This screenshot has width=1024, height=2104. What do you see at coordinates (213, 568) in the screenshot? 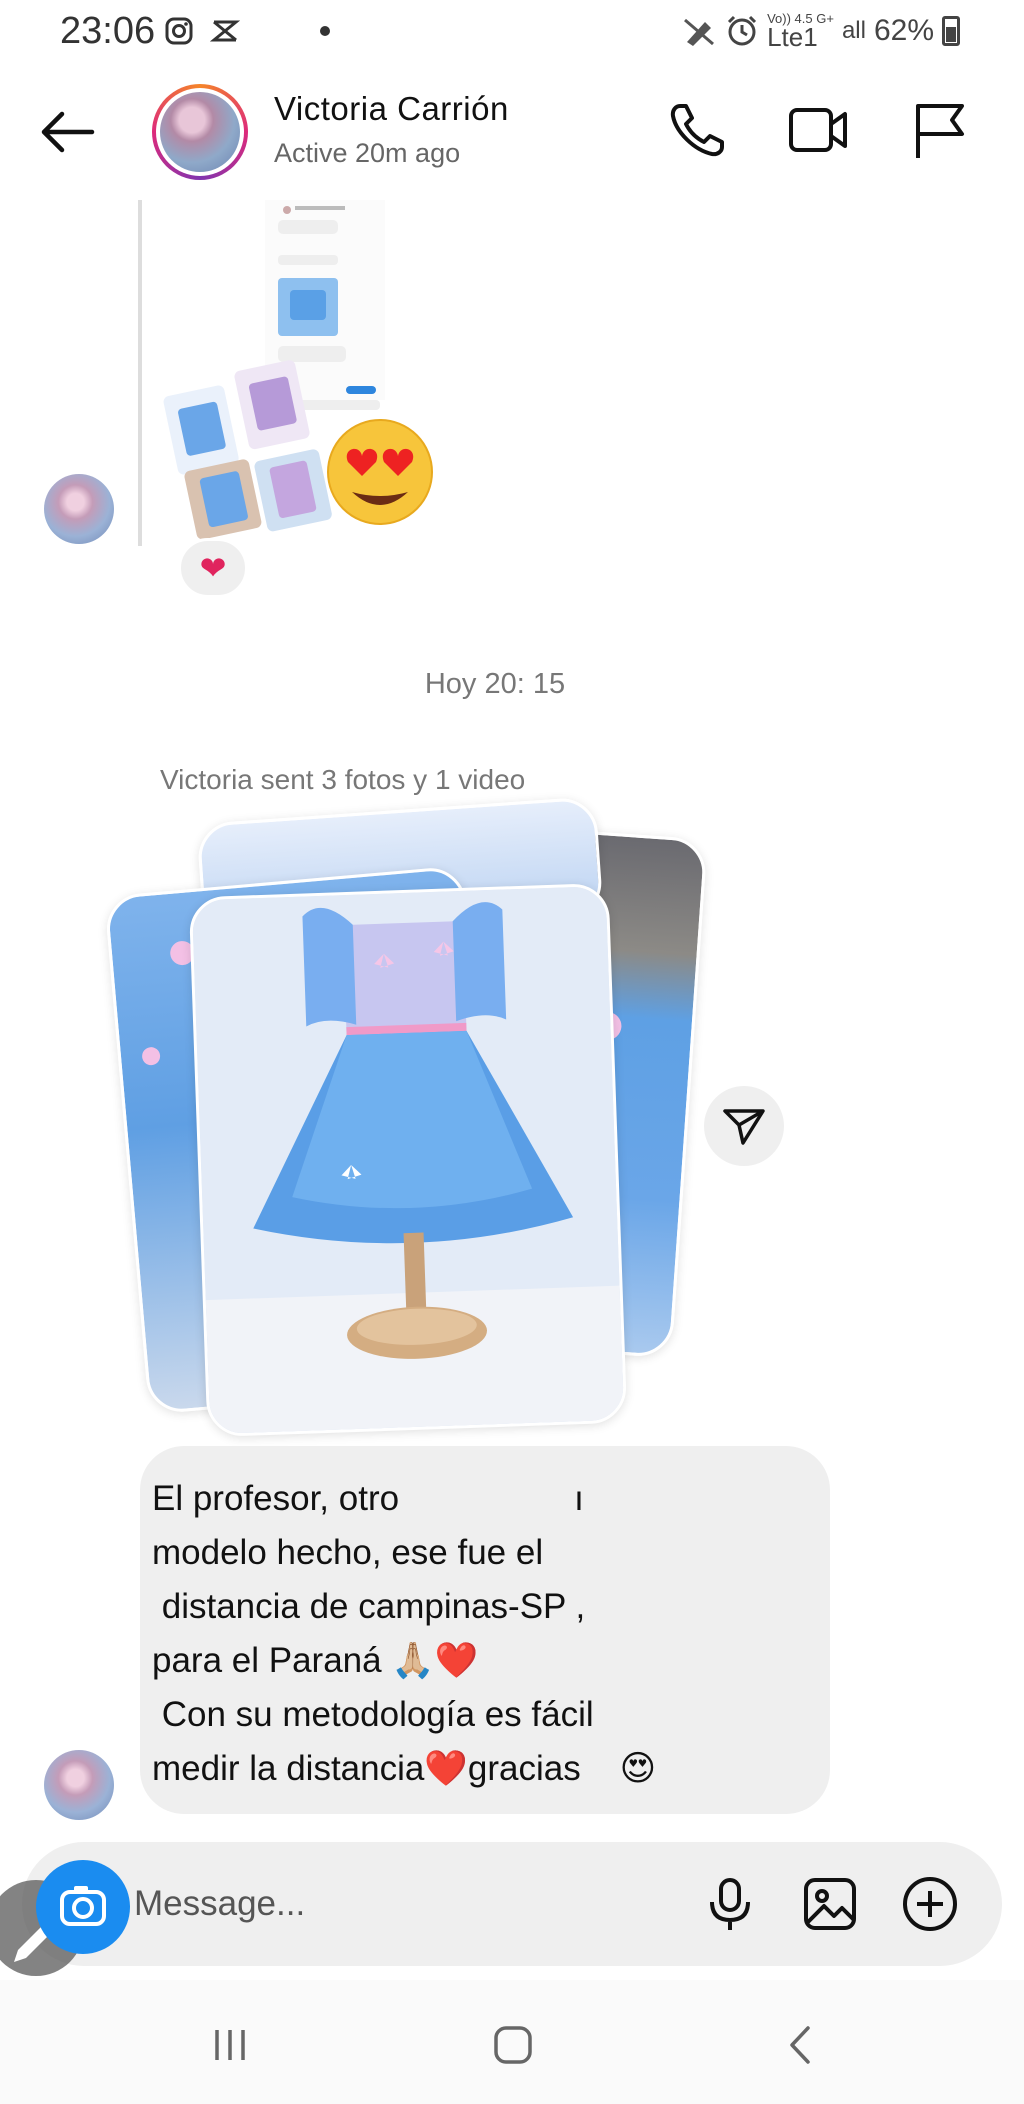
I see `heart-reaction: ❤` at bounding box center [213, 568].